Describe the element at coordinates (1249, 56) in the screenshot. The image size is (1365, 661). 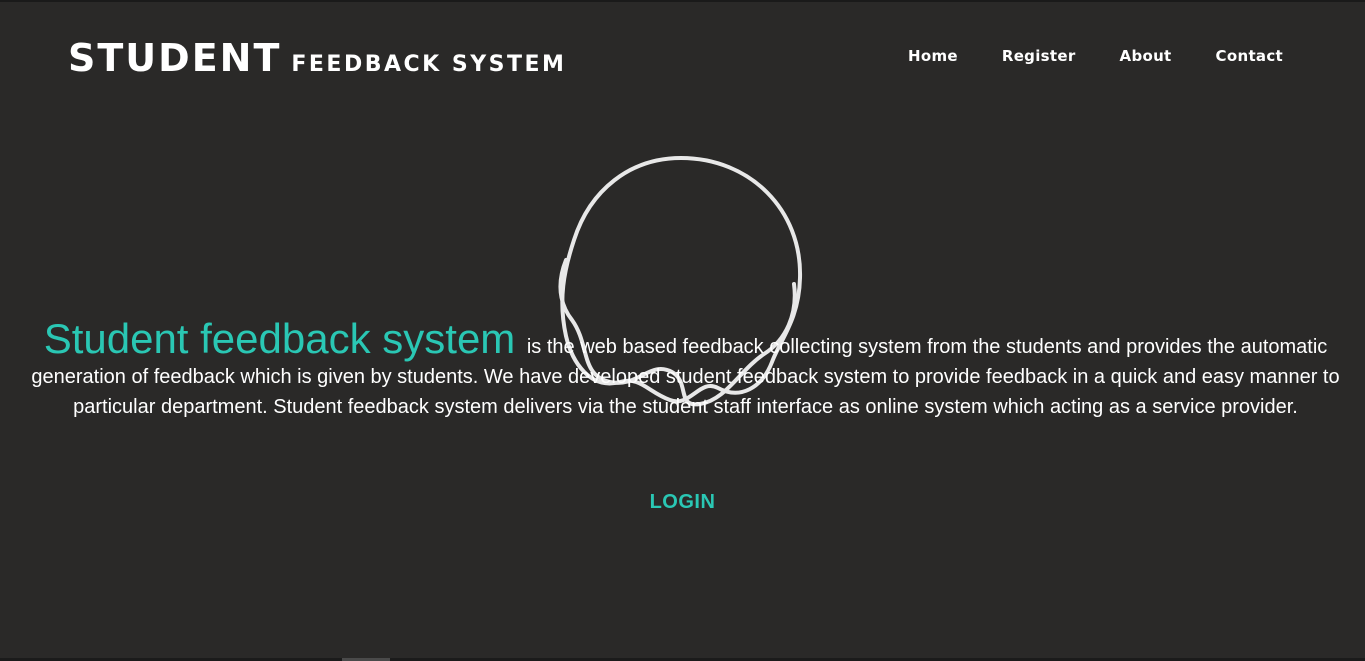
I see `nav-contact-link: Contact` at that location.